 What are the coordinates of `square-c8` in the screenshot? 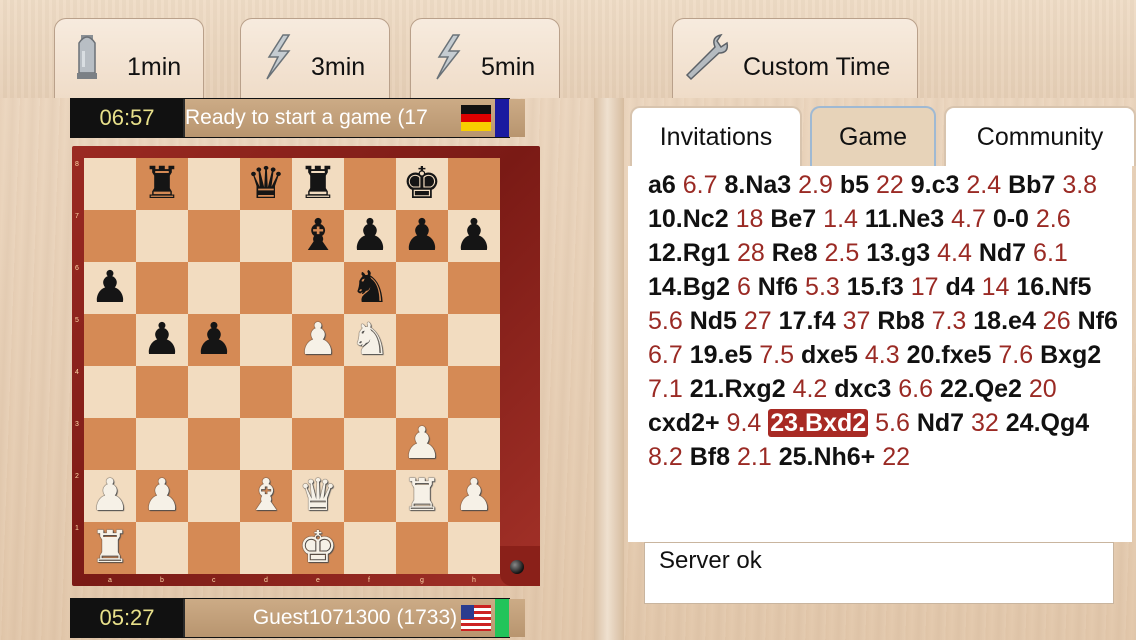 It's located at (214, 184).